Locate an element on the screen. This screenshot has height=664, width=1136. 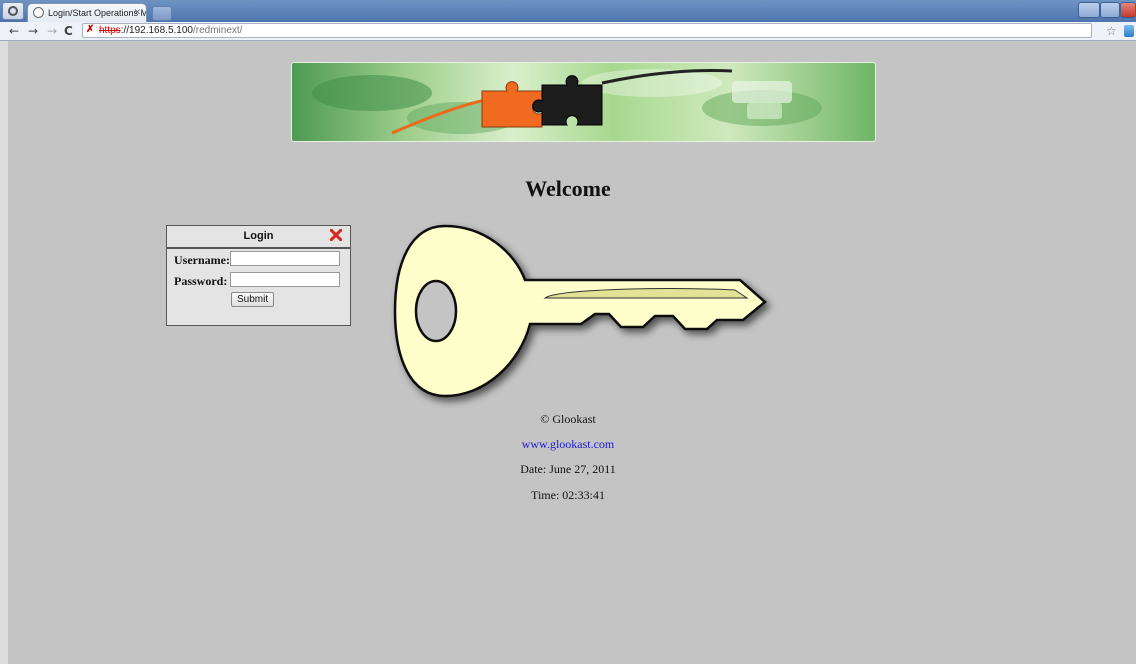
password-label: Password: is located at coordinates (201, 281).